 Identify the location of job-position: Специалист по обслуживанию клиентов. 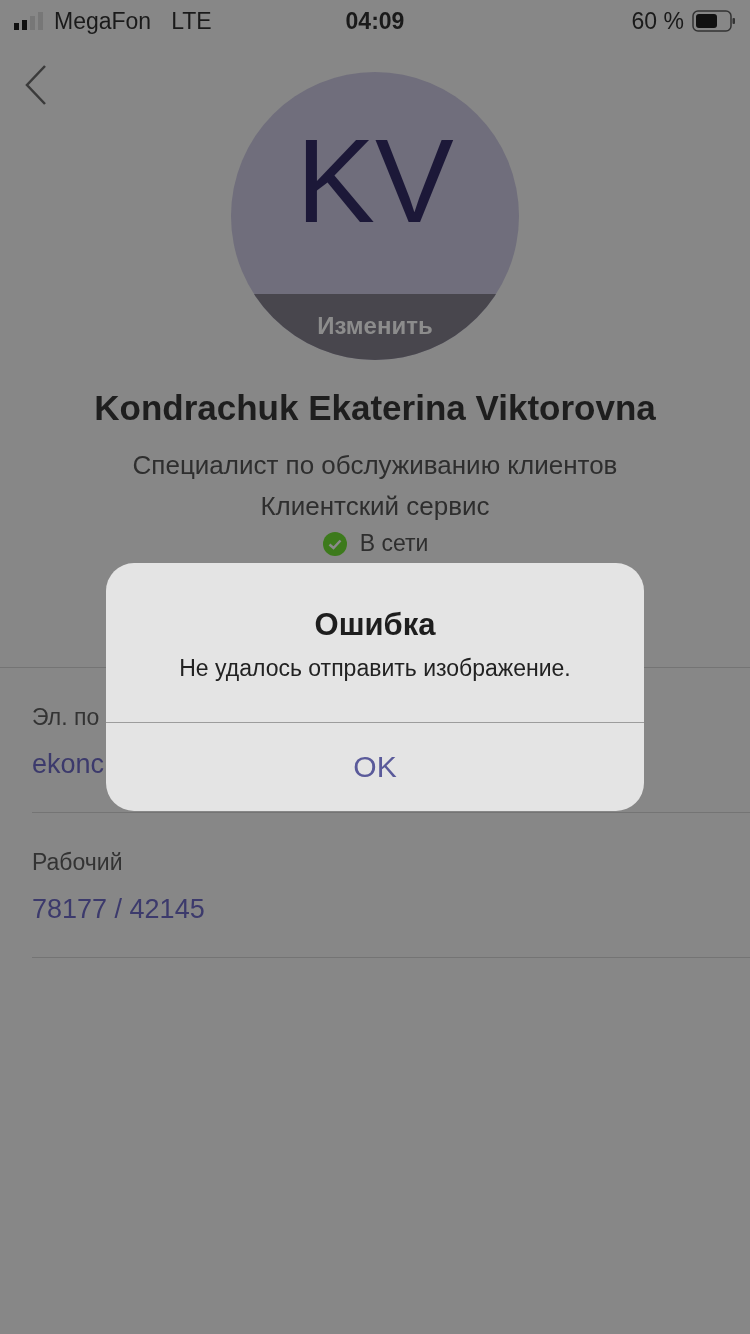
(375, 465).